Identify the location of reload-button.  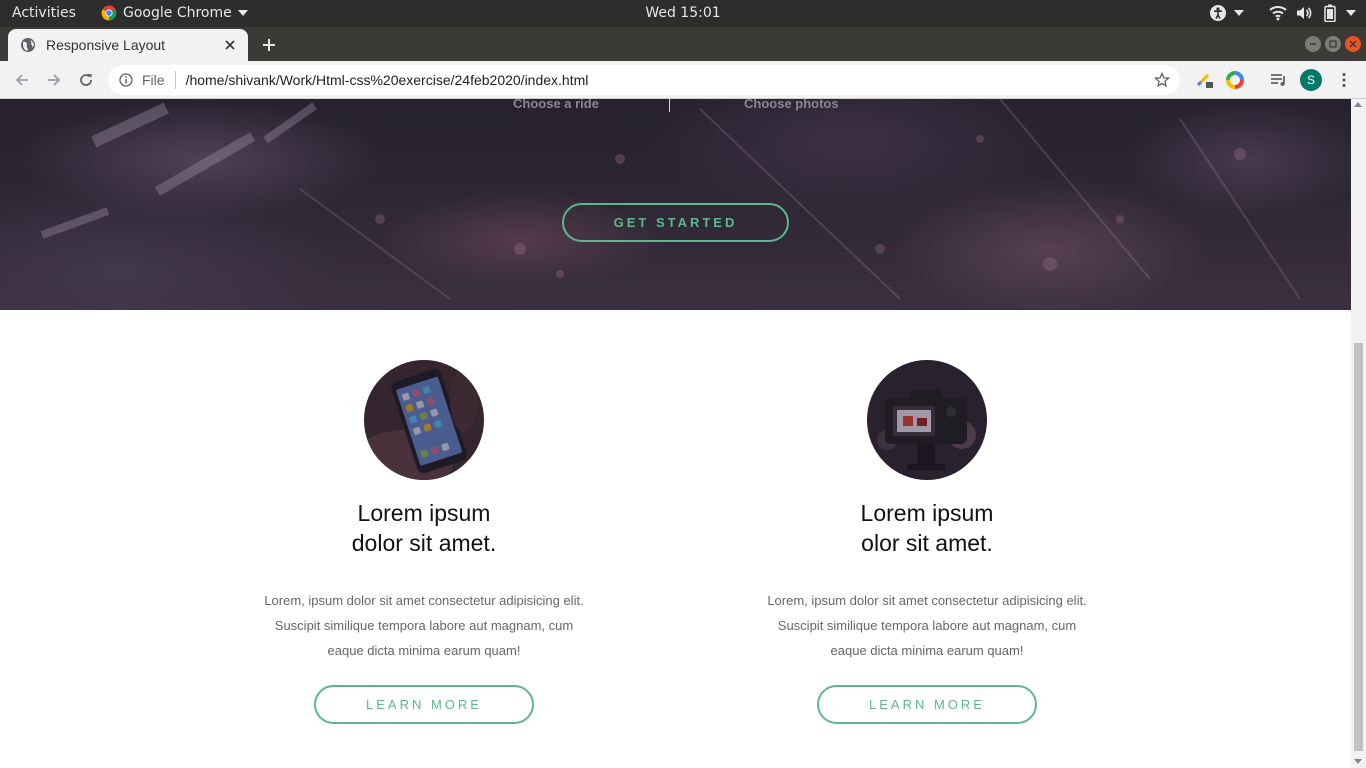
(86, 80).